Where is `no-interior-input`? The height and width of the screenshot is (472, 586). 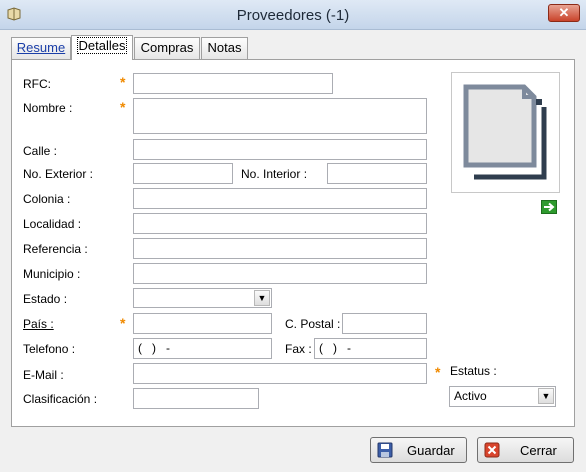 no-interior-input is located at coordinates (377, 173).